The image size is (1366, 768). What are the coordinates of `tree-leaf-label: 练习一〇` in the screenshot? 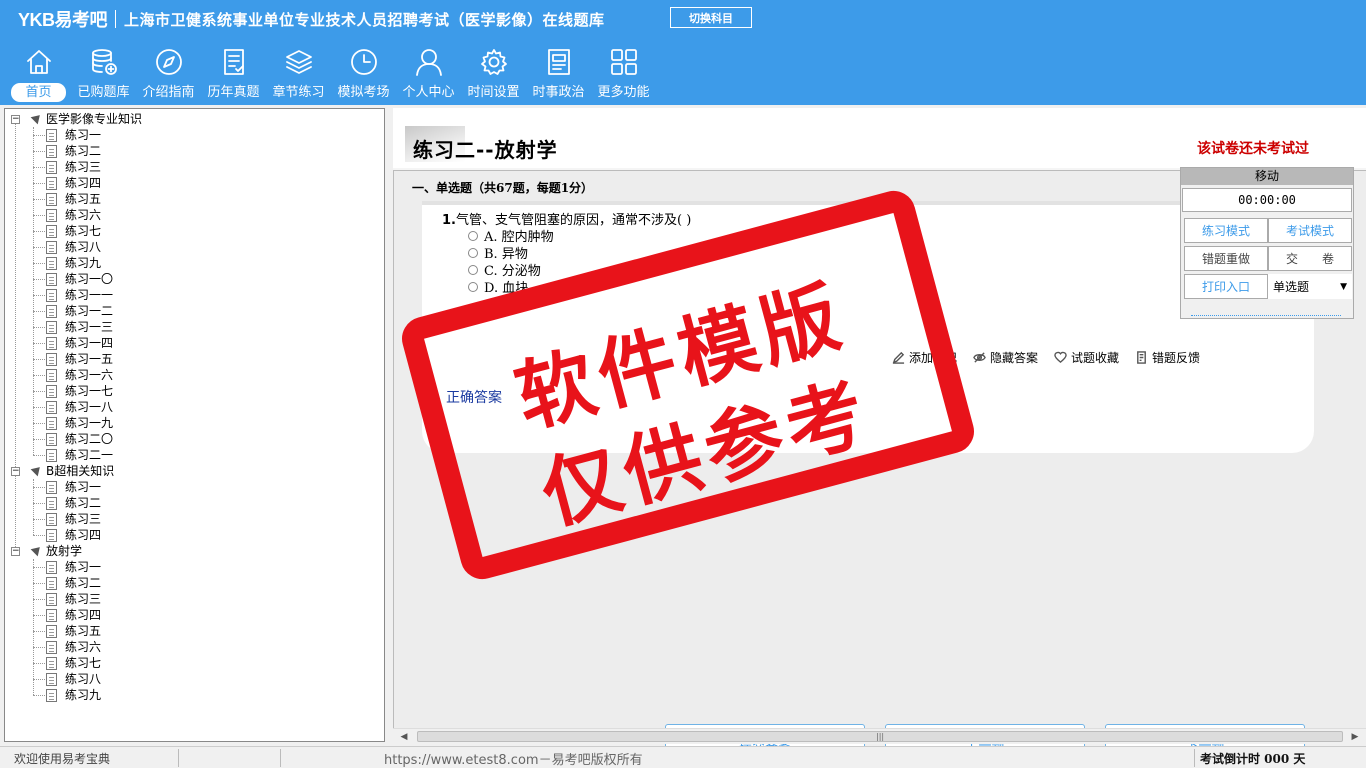 It's located at (89, 279).